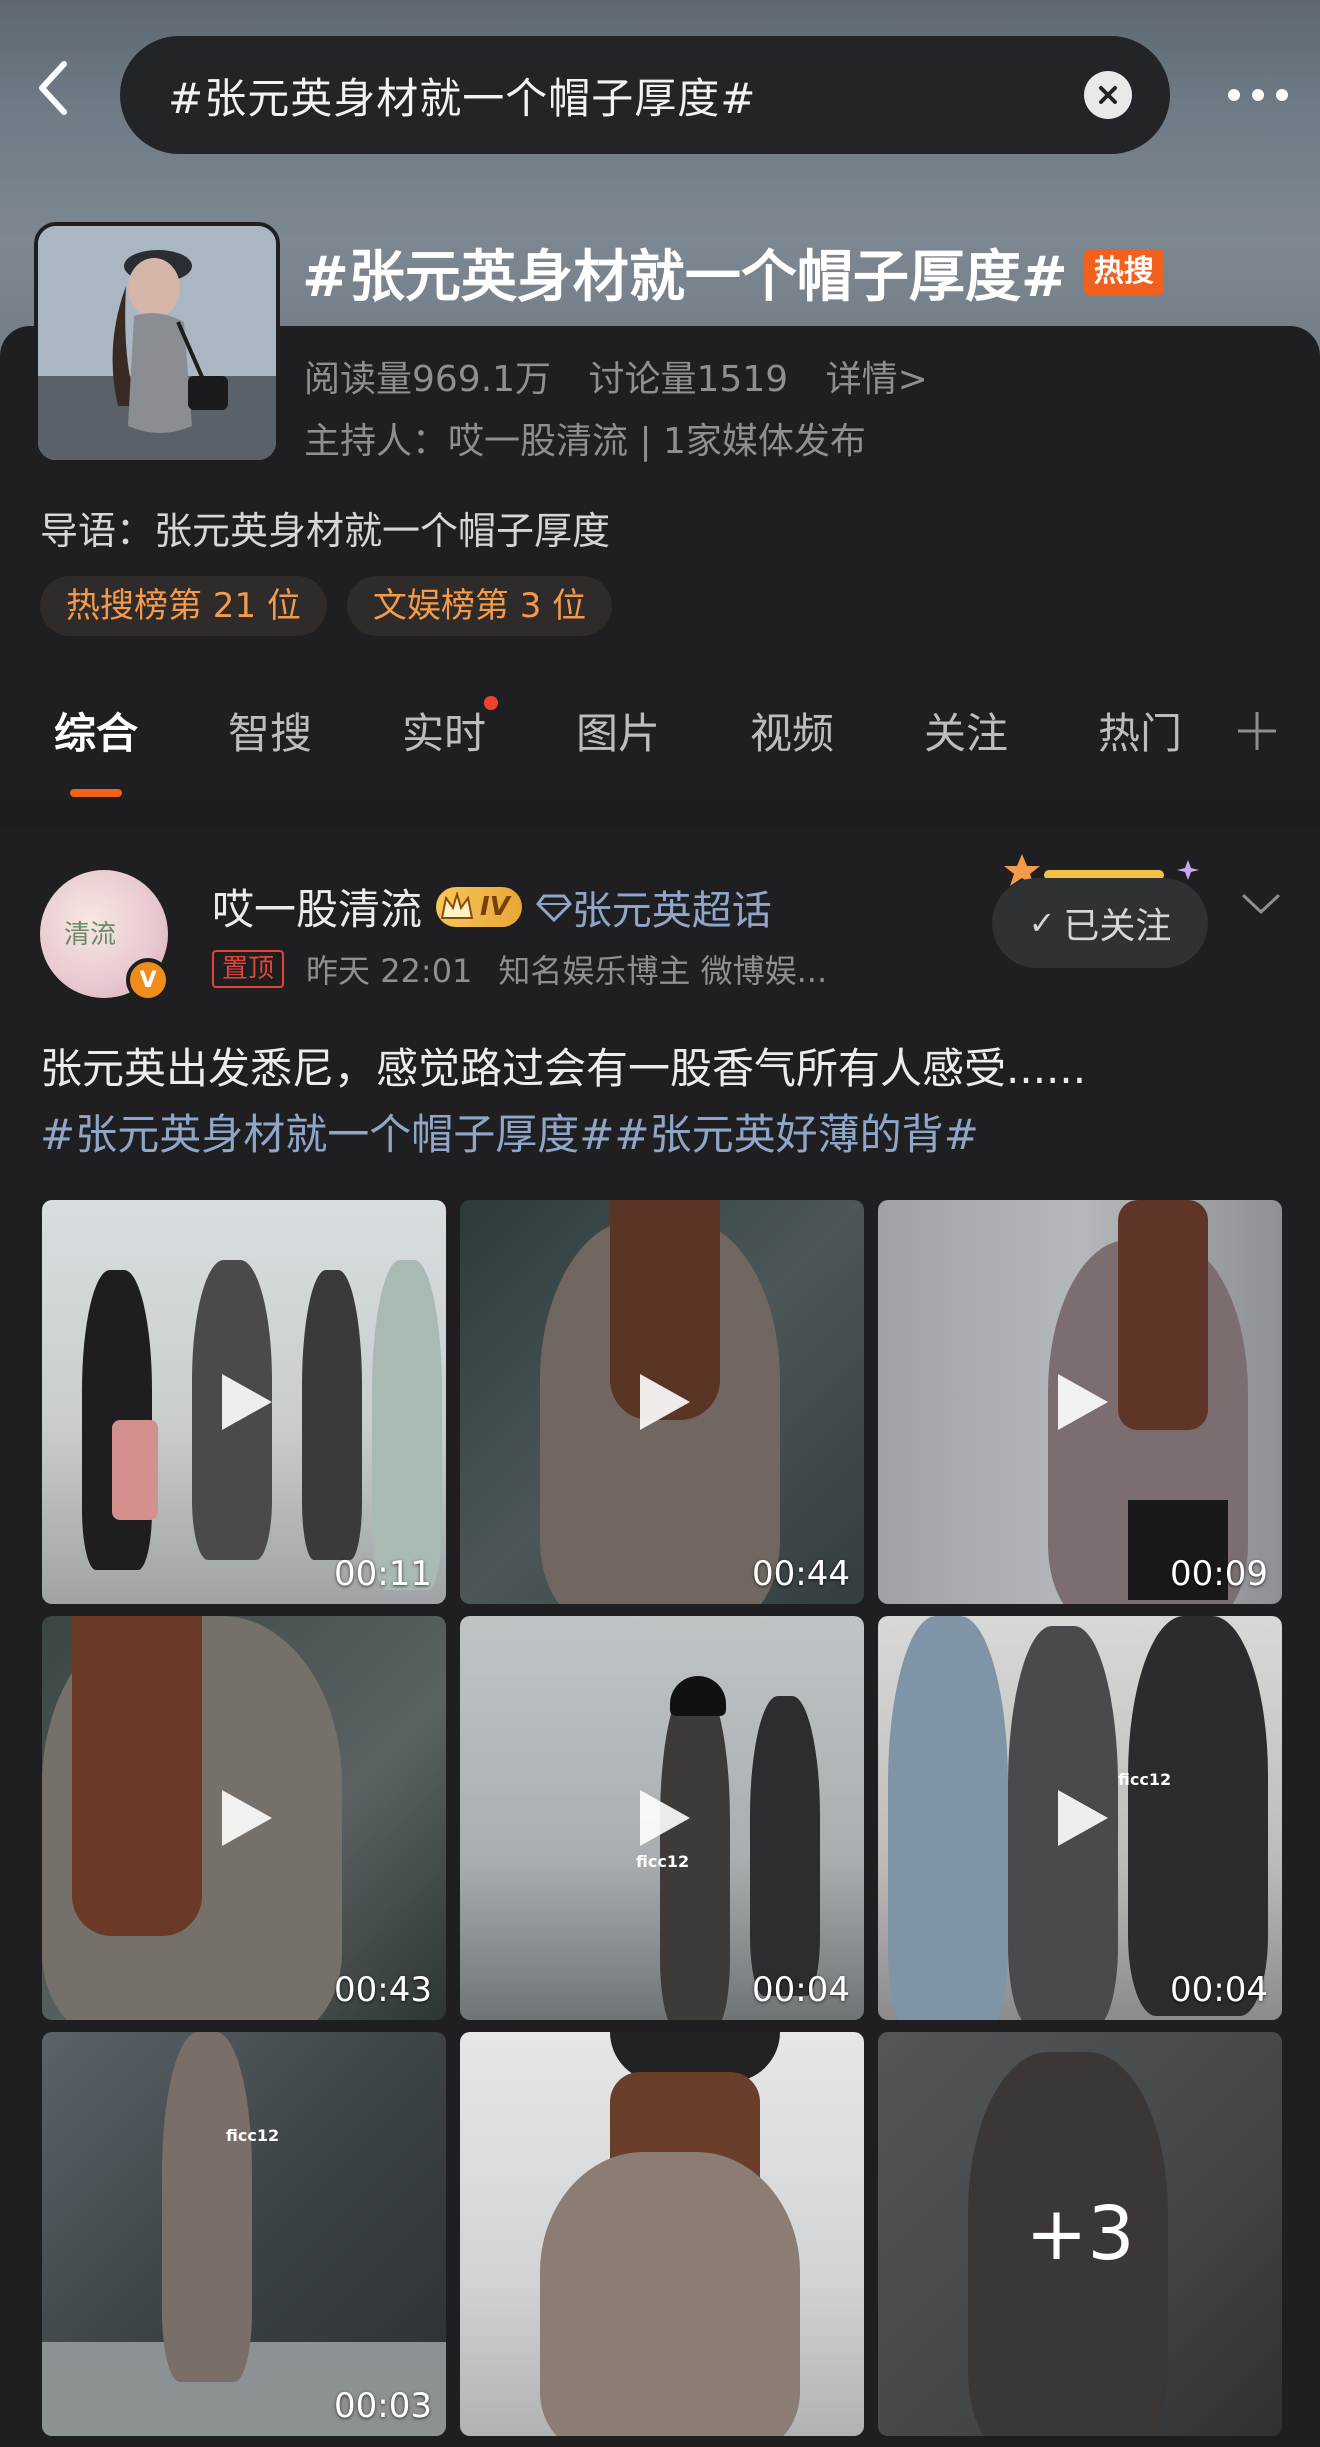 This screenshot has width=1320, height=2447. Describe the element at coordinates (671, 910) in the screenshot. I see `super-topic-name: 张元英超话` at that location.